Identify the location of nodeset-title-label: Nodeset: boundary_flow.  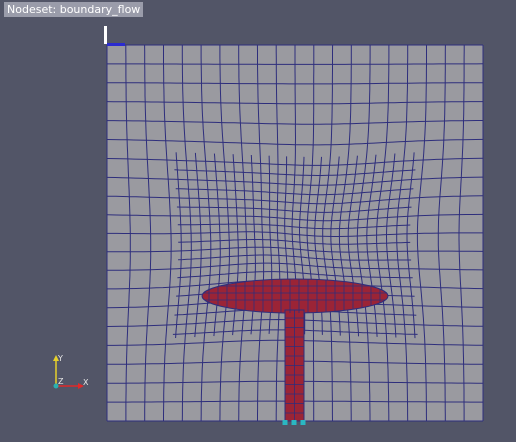
(74, 9).